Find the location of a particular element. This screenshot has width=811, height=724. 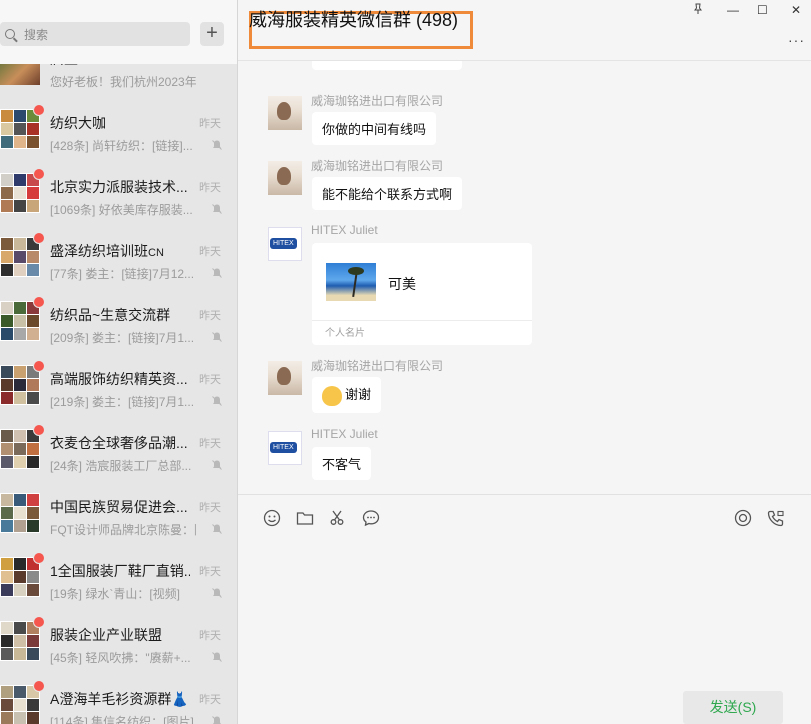

chat-item-quanguo: 1全国服装厂鞋厂直销... 昨天 [19条] 绿水`青山：[视频] is located at coordinates (118, 577).